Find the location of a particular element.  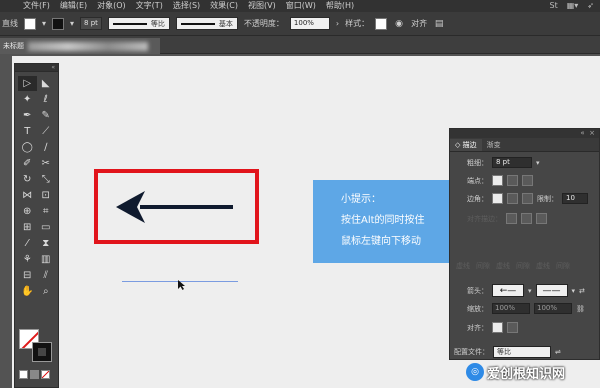

arrow-place-icon is located at coordinates (512, 327).